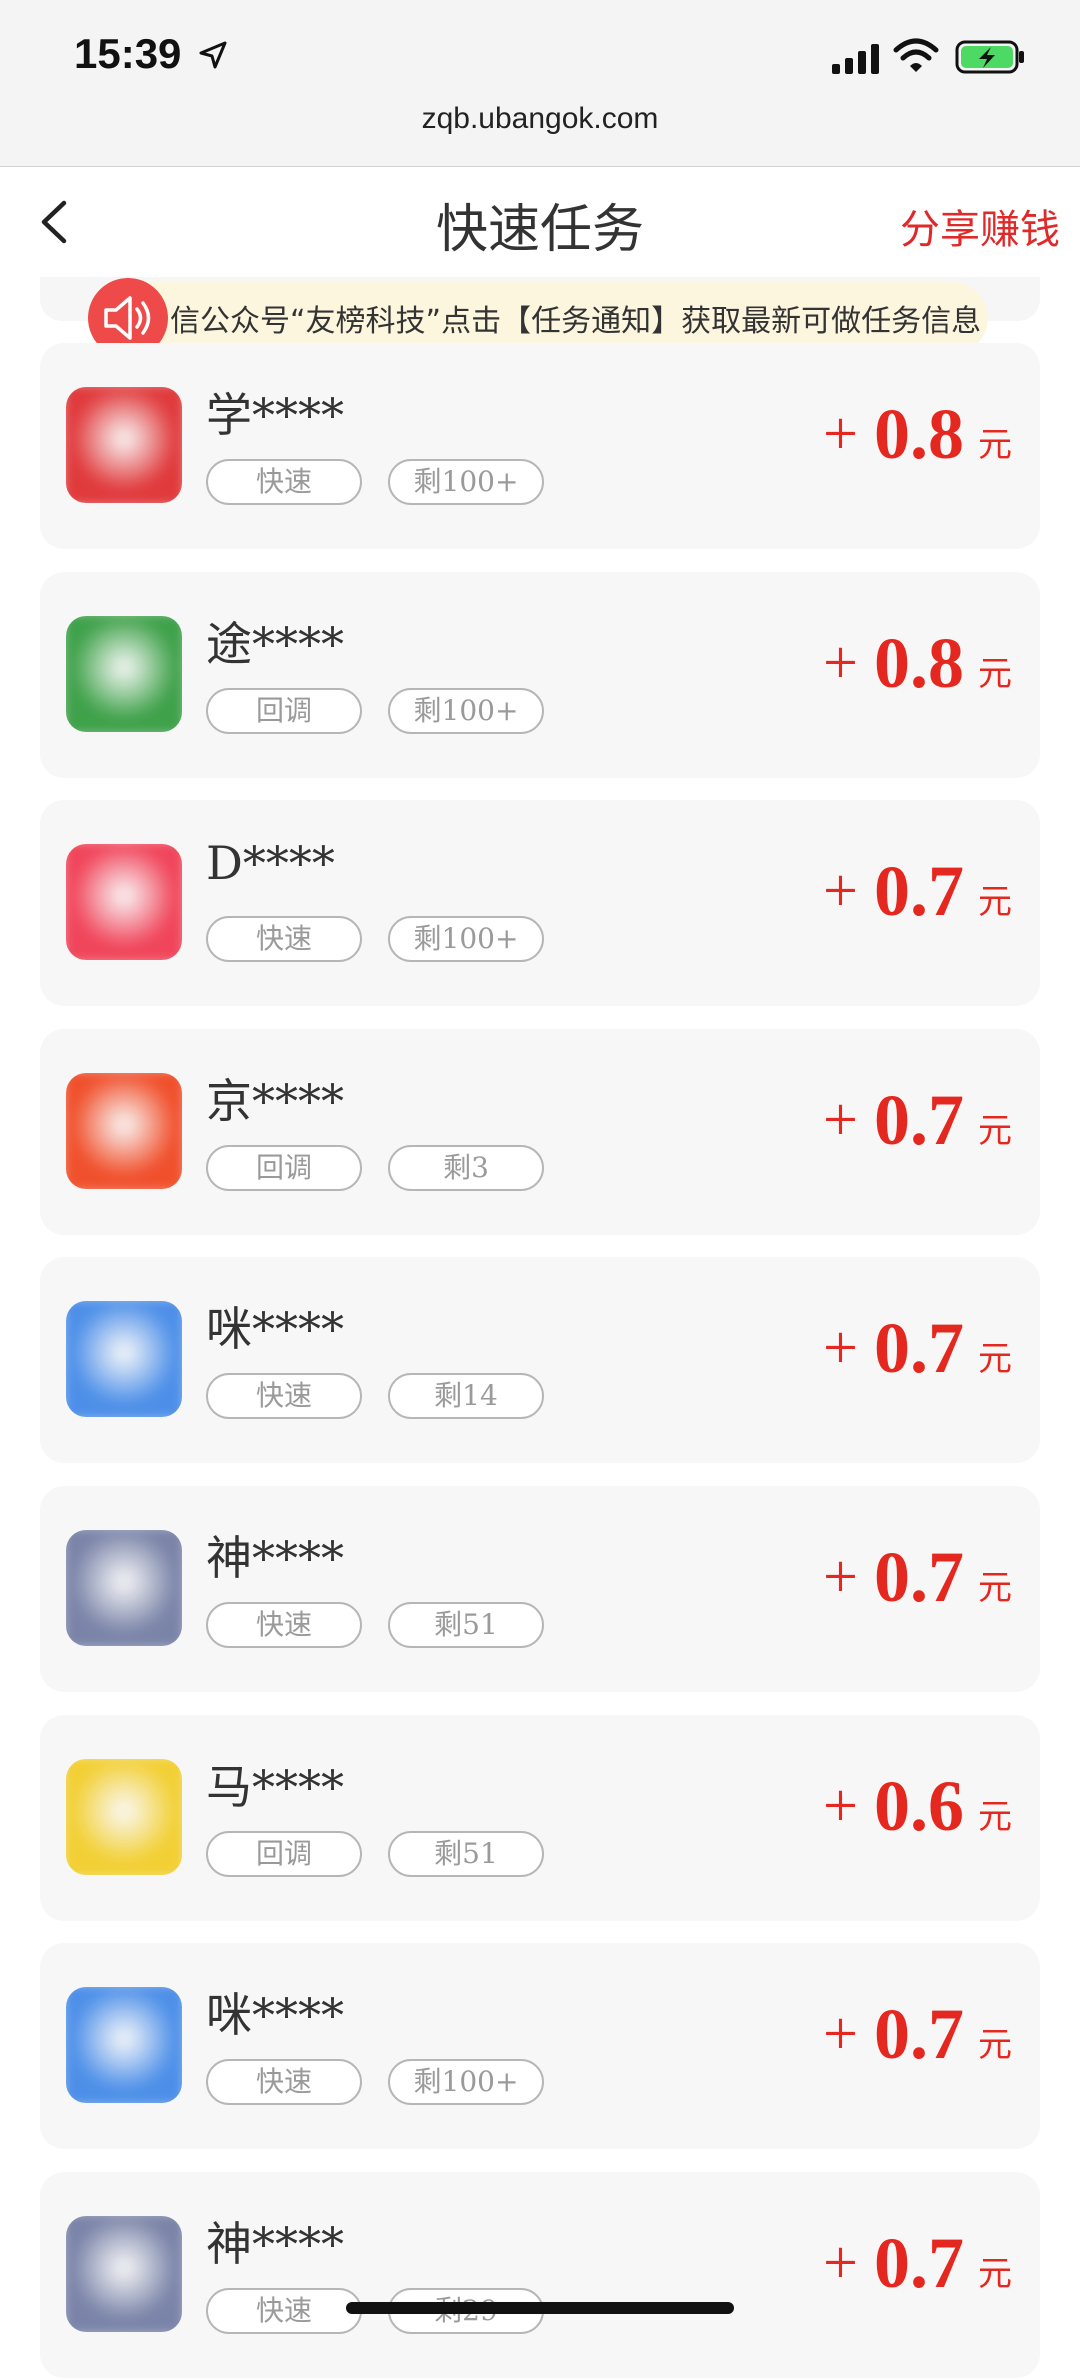 This screenshot has height=2378, width=1080. Describe the element at coordinates (540, 675) in the screenshot. I see `task-card: 途**** 回调 剩100+ +0.8 元` at that location.